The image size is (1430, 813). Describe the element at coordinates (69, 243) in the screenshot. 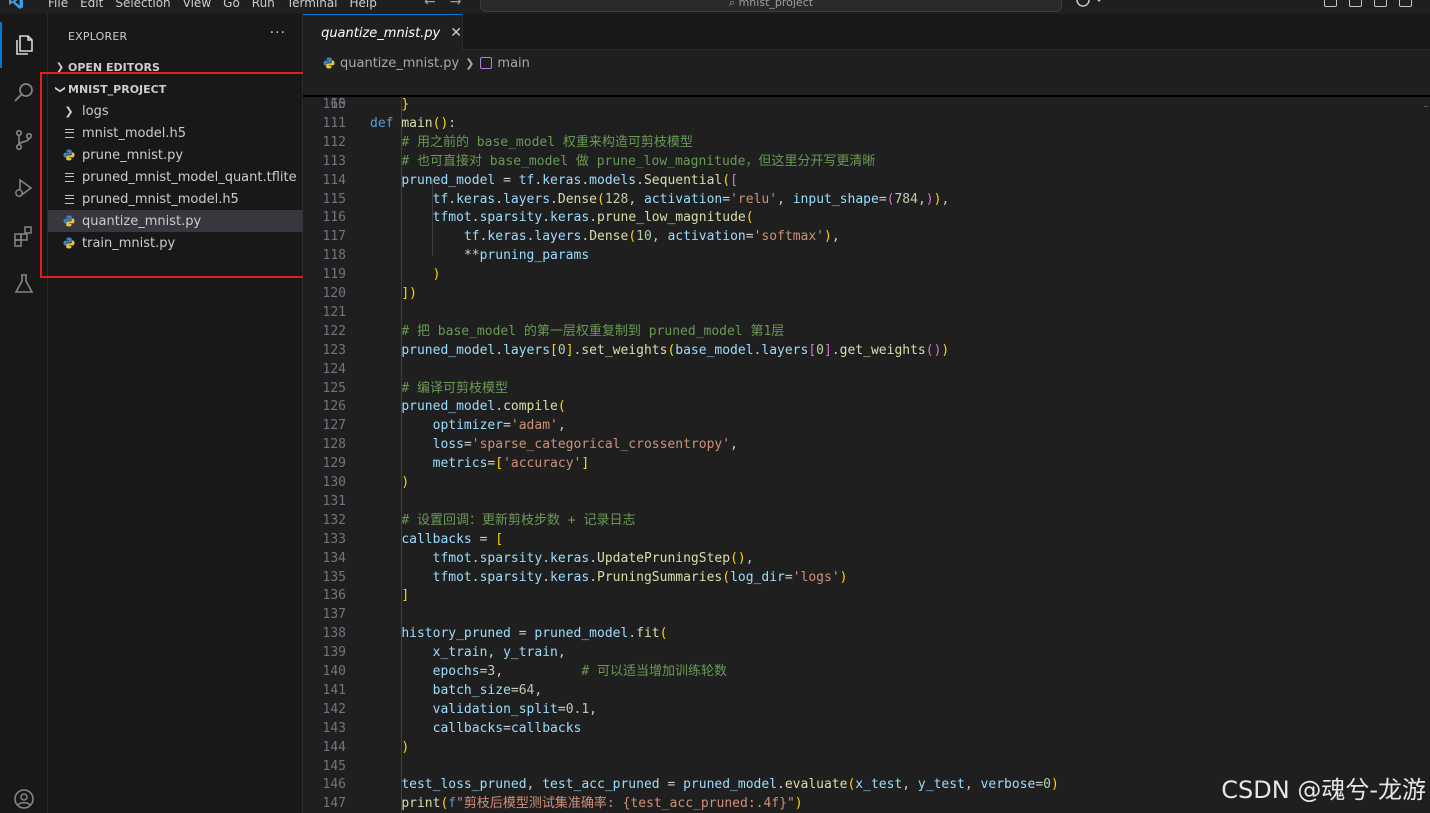

I see `python-icon` at that location.